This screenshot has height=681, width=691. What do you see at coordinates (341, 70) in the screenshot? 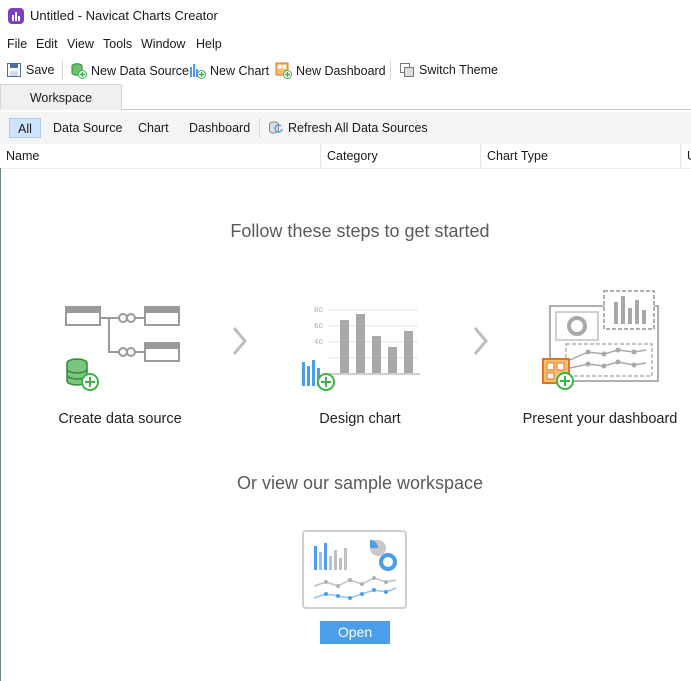
I see `new-dashboard-label: New Dashboard` at bounding box center [341, 70].